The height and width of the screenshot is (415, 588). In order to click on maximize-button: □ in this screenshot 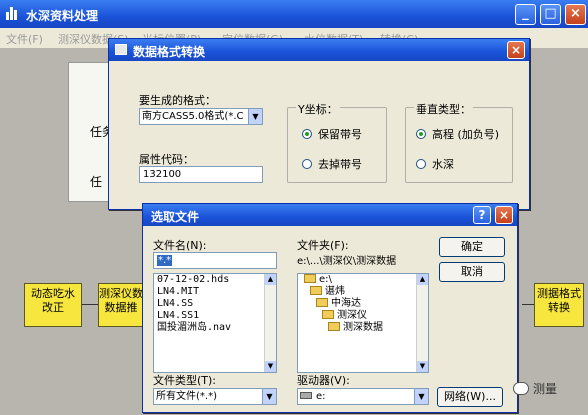, I will do `click(550, 14)`.